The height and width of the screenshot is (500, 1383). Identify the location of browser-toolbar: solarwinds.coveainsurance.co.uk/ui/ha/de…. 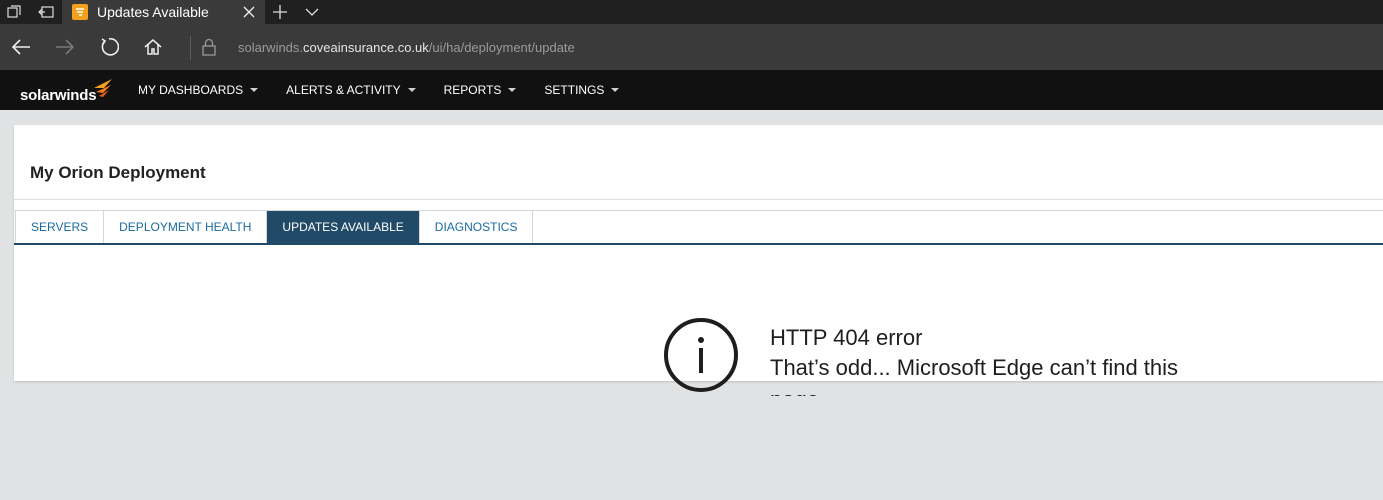
(691, 47).